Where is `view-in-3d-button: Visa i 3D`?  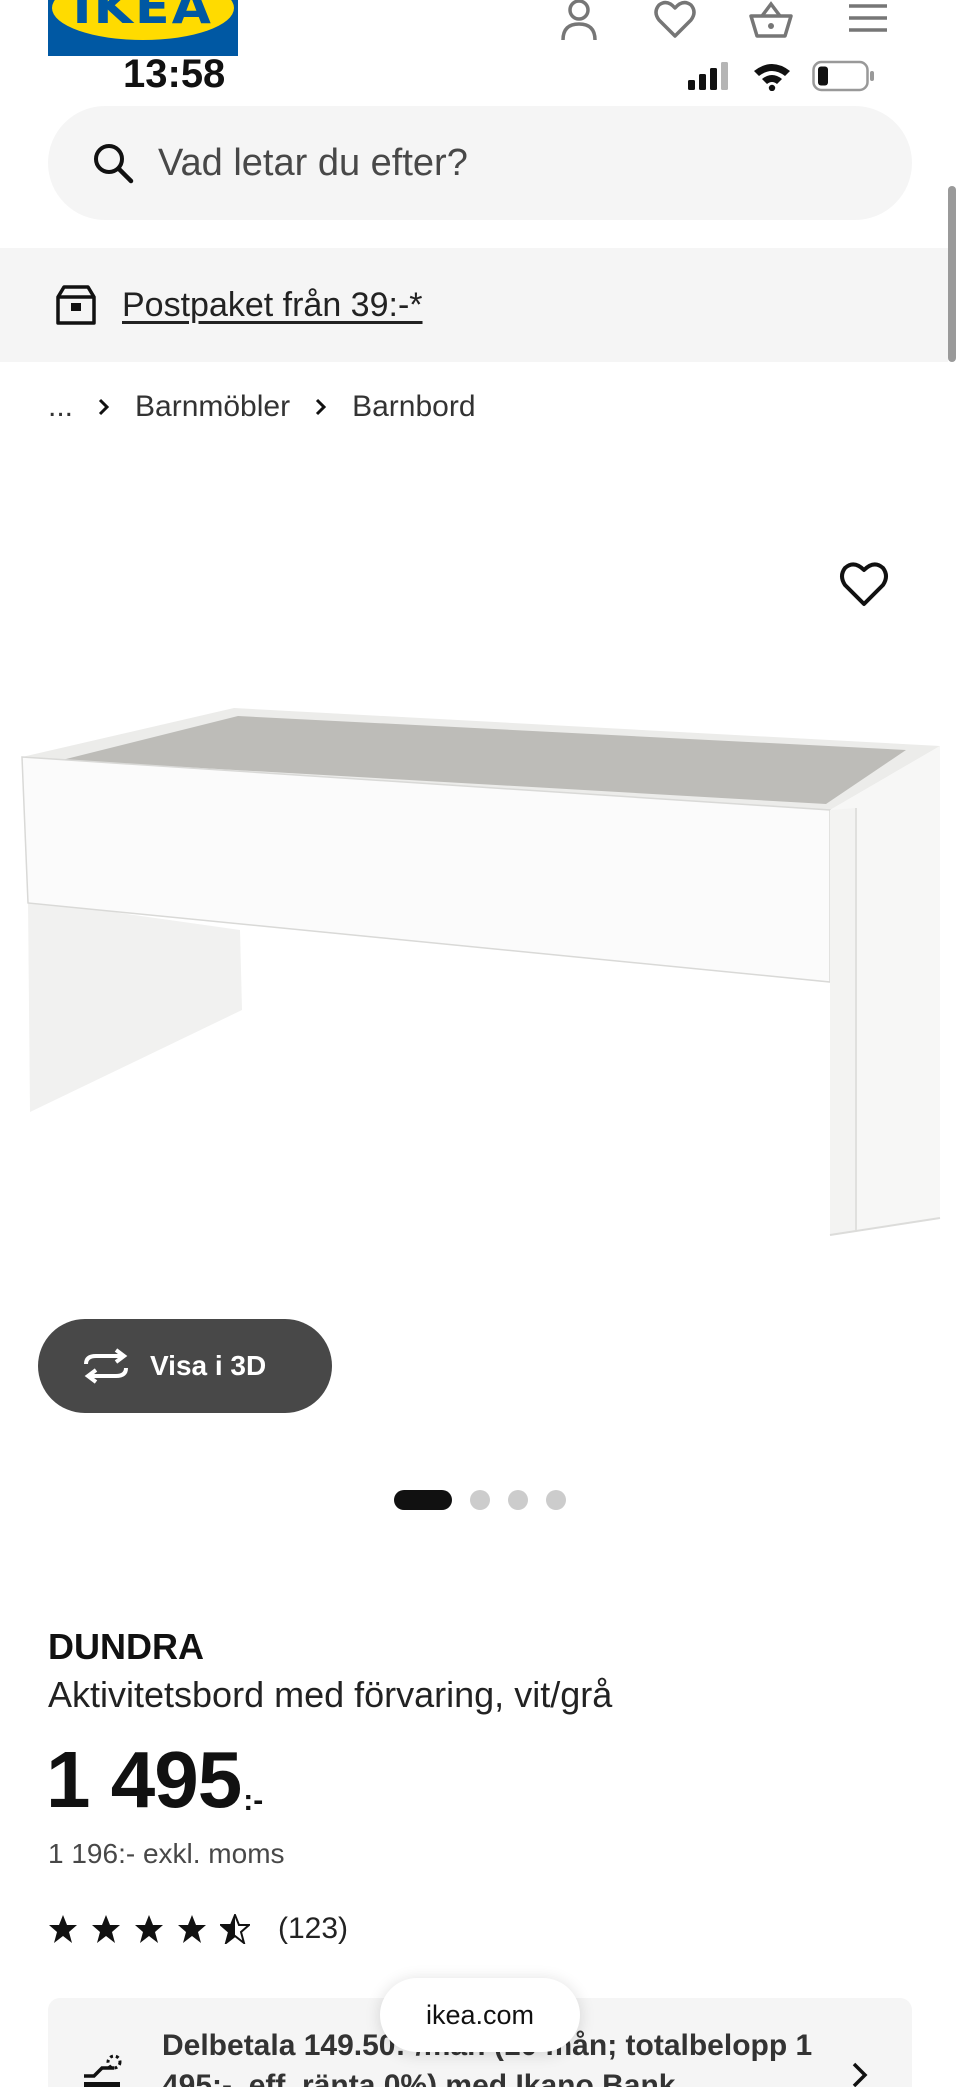
view-in-3d-button: Visa i 3D is located at coordinates (185, 1366).